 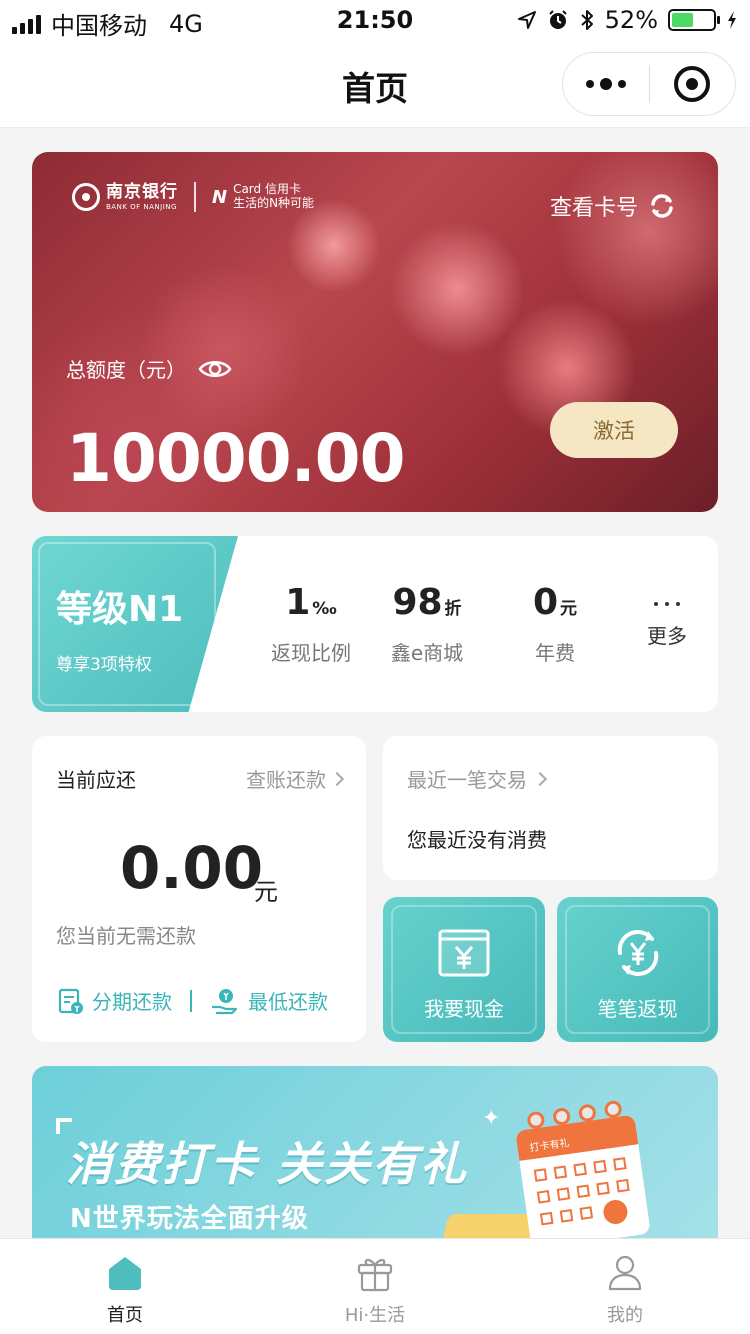 What do you see at coordinates (86, 197) in the screenshot?
I see `bank-emblem-icon` at bounding box center [86, 197].